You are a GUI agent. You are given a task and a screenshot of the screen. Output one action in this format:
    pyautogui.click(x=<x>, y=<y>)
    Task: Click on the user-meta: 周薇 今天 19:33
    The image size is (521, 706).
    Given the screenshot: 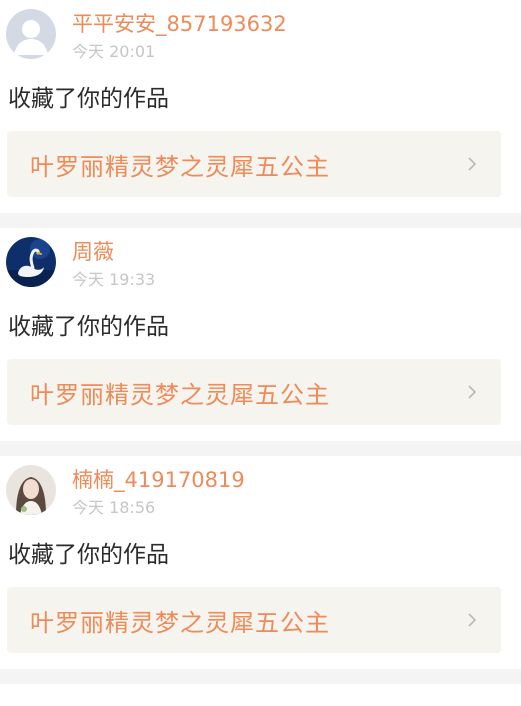 What is the action you would take?
    pyautogui.click(x=113, y=265)
    